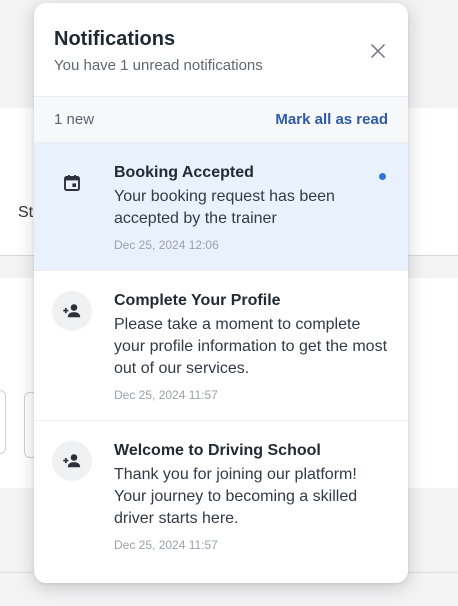  I want to click on background-input-partial, so click(3, 422).